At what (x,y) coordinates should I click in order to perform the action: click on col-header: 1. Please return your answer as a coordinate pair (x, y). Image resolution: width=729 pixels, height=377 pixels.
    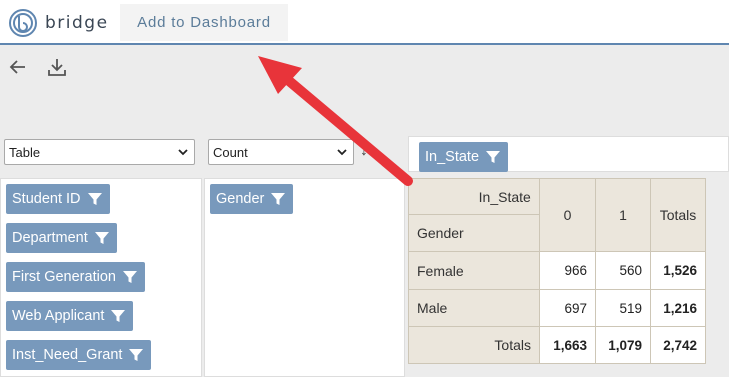
    Looking at the image, I should click on (623, 215).